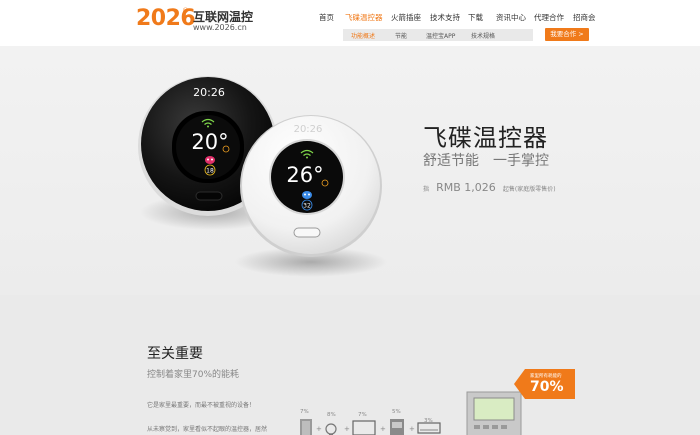 The width and height of the screenshot is (700, 435). What do you see at coordinates (429, 428) in the screenshot?
I see `ac-icon` at bounding box center [429, 428].